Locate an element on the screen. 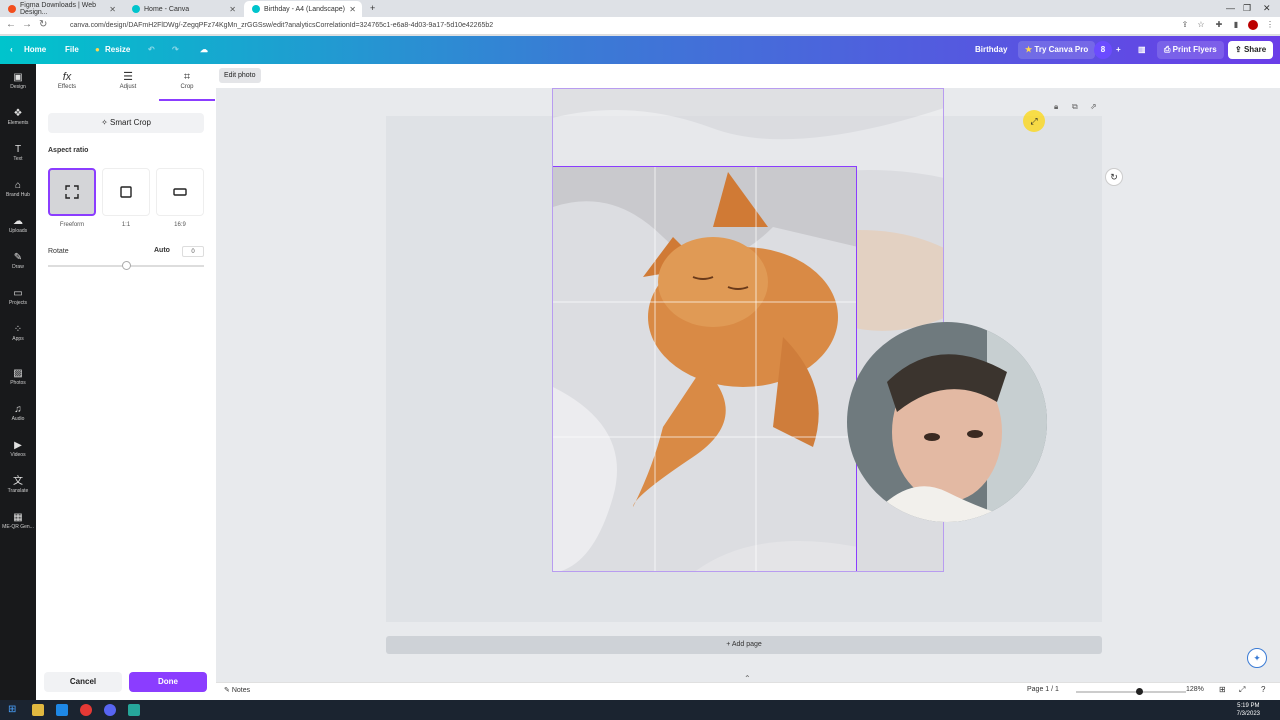  ratio-label: Freeform is located at coordinates (72, 225).